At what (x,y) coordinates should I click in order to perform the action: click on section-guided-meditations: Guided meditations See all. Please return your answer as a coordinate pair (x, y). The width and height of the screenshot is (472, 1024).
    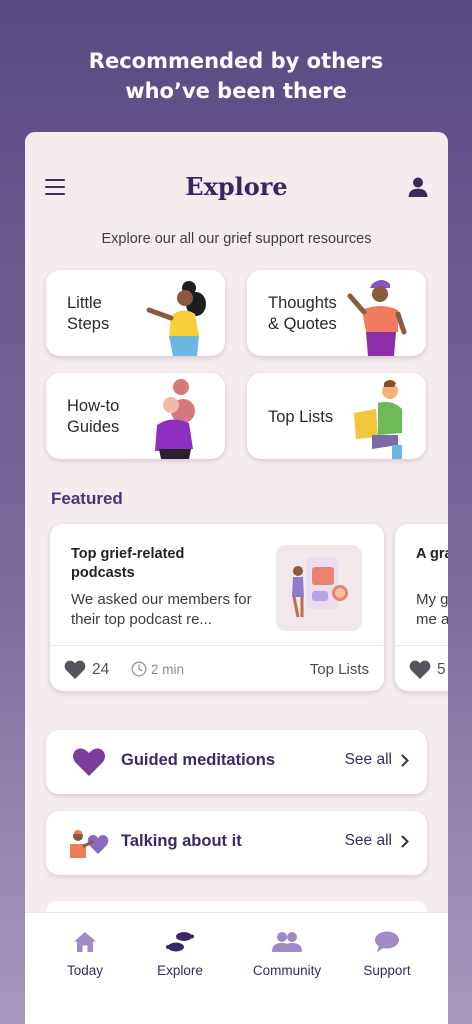
    Looking at the image, I should click on (236, 762).